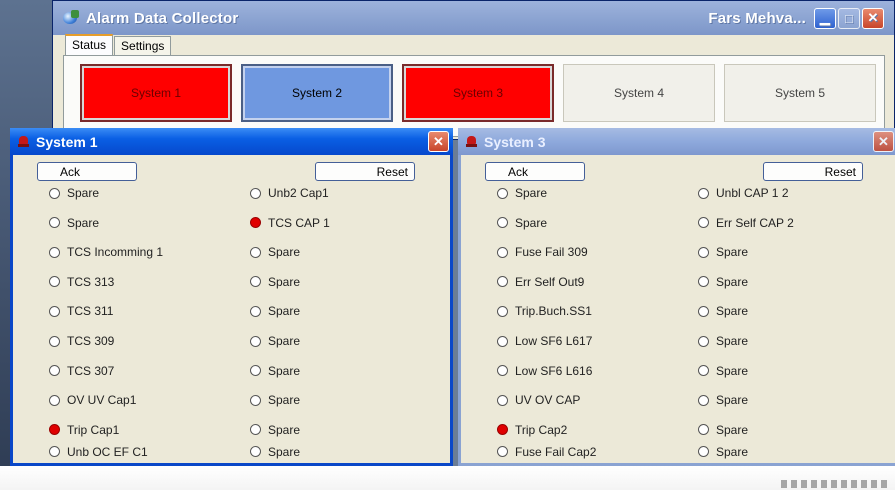 The width and height of the screenshot is (895, 490). I want to click on system-1-ack-button: Ack, so click(87, 171).